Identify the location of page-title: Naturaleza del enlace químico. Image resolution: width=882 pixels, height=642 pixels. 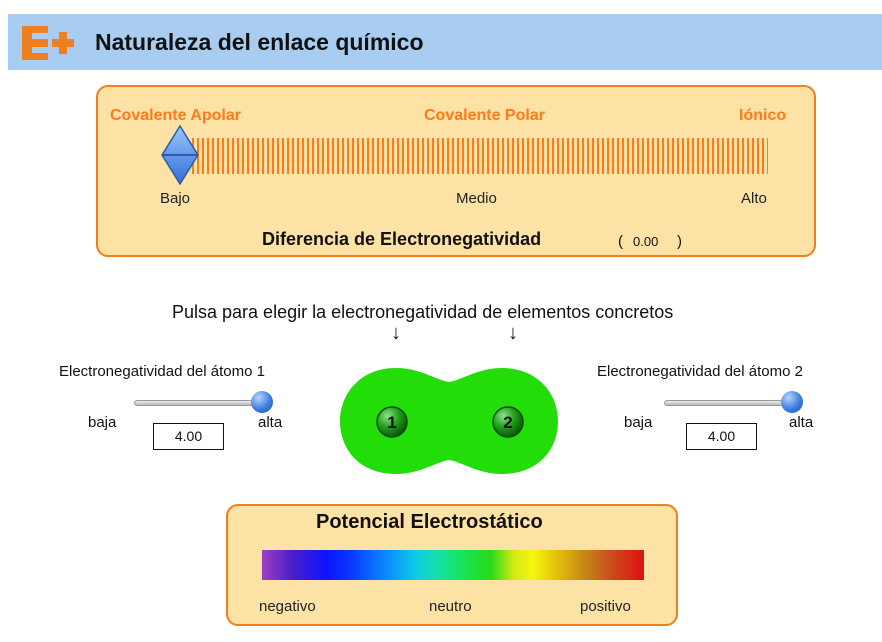
(259, 42).